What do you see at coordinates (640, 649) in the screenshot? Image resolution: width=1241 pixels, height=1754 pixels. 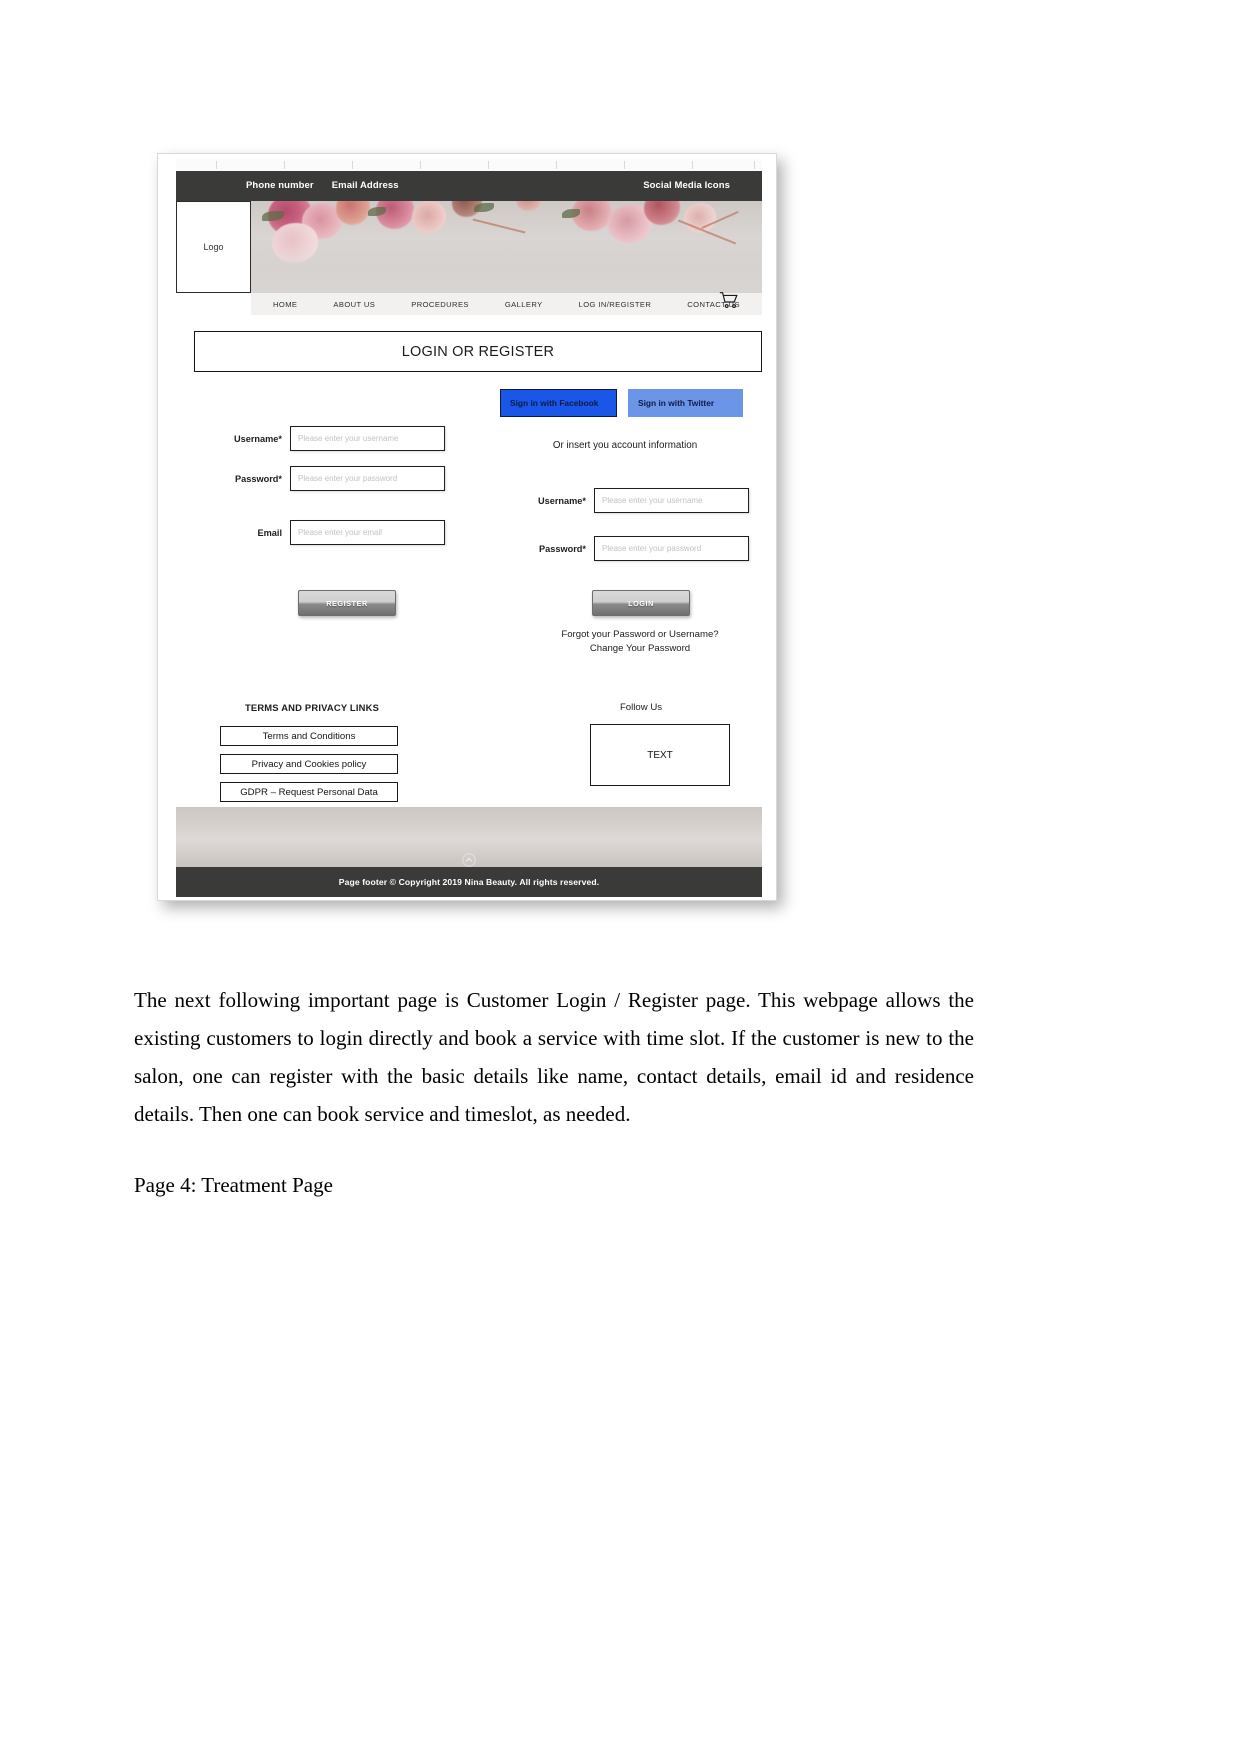 I see `change-password-line-2: Change Your Password` at bounding box center [640, 649].